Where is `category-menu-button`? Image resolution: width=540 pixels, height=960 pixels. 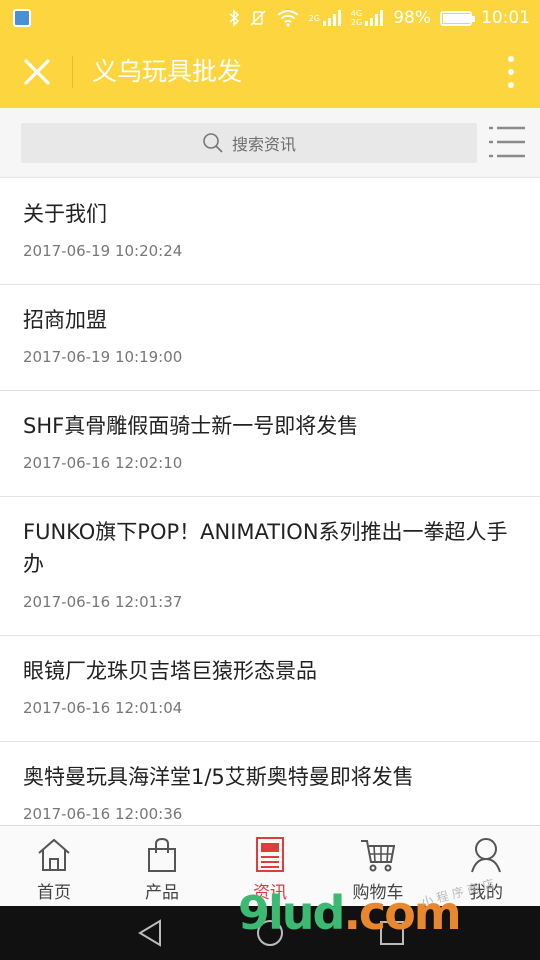
category-menu-button is located at coordinates (507, 142).